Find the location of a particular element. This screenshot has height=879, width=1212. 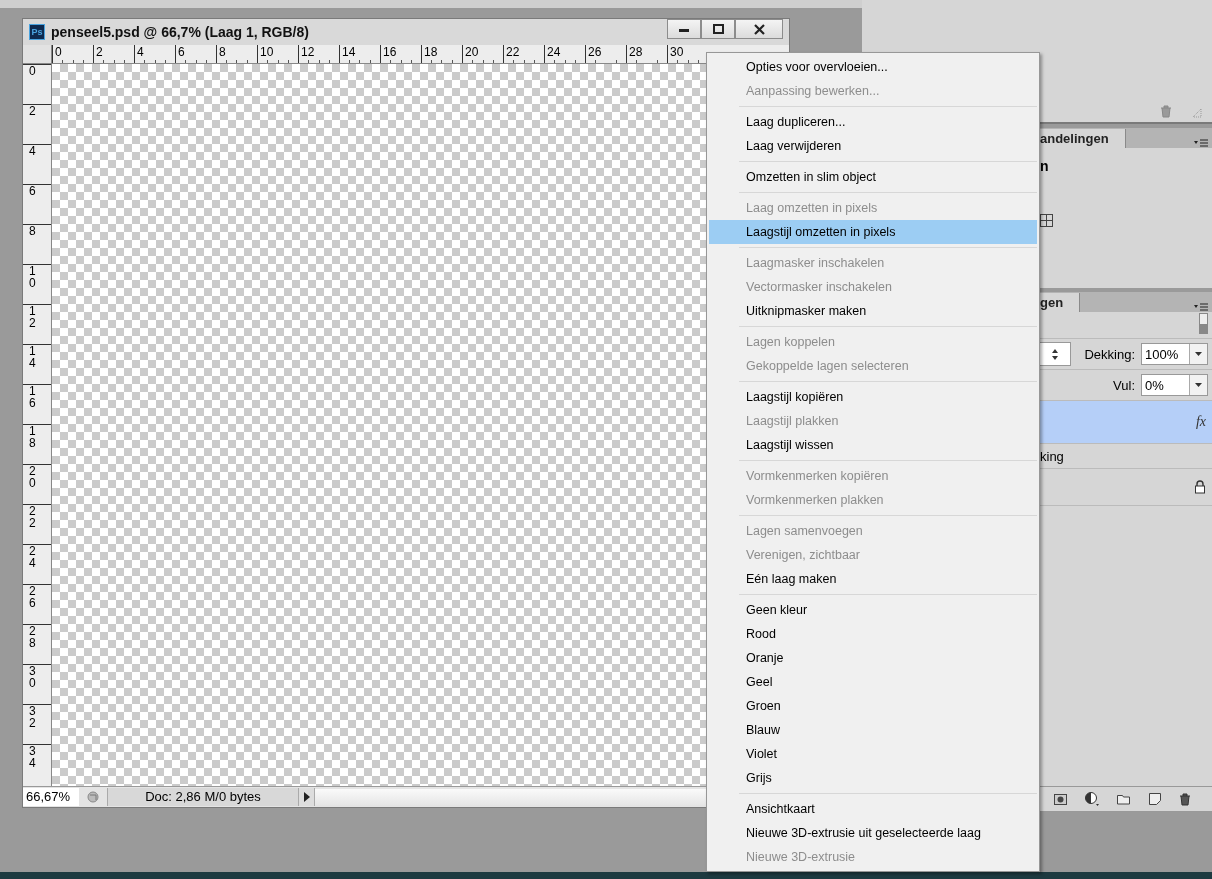

layer-name: king is located at coordinates (1052, 456).